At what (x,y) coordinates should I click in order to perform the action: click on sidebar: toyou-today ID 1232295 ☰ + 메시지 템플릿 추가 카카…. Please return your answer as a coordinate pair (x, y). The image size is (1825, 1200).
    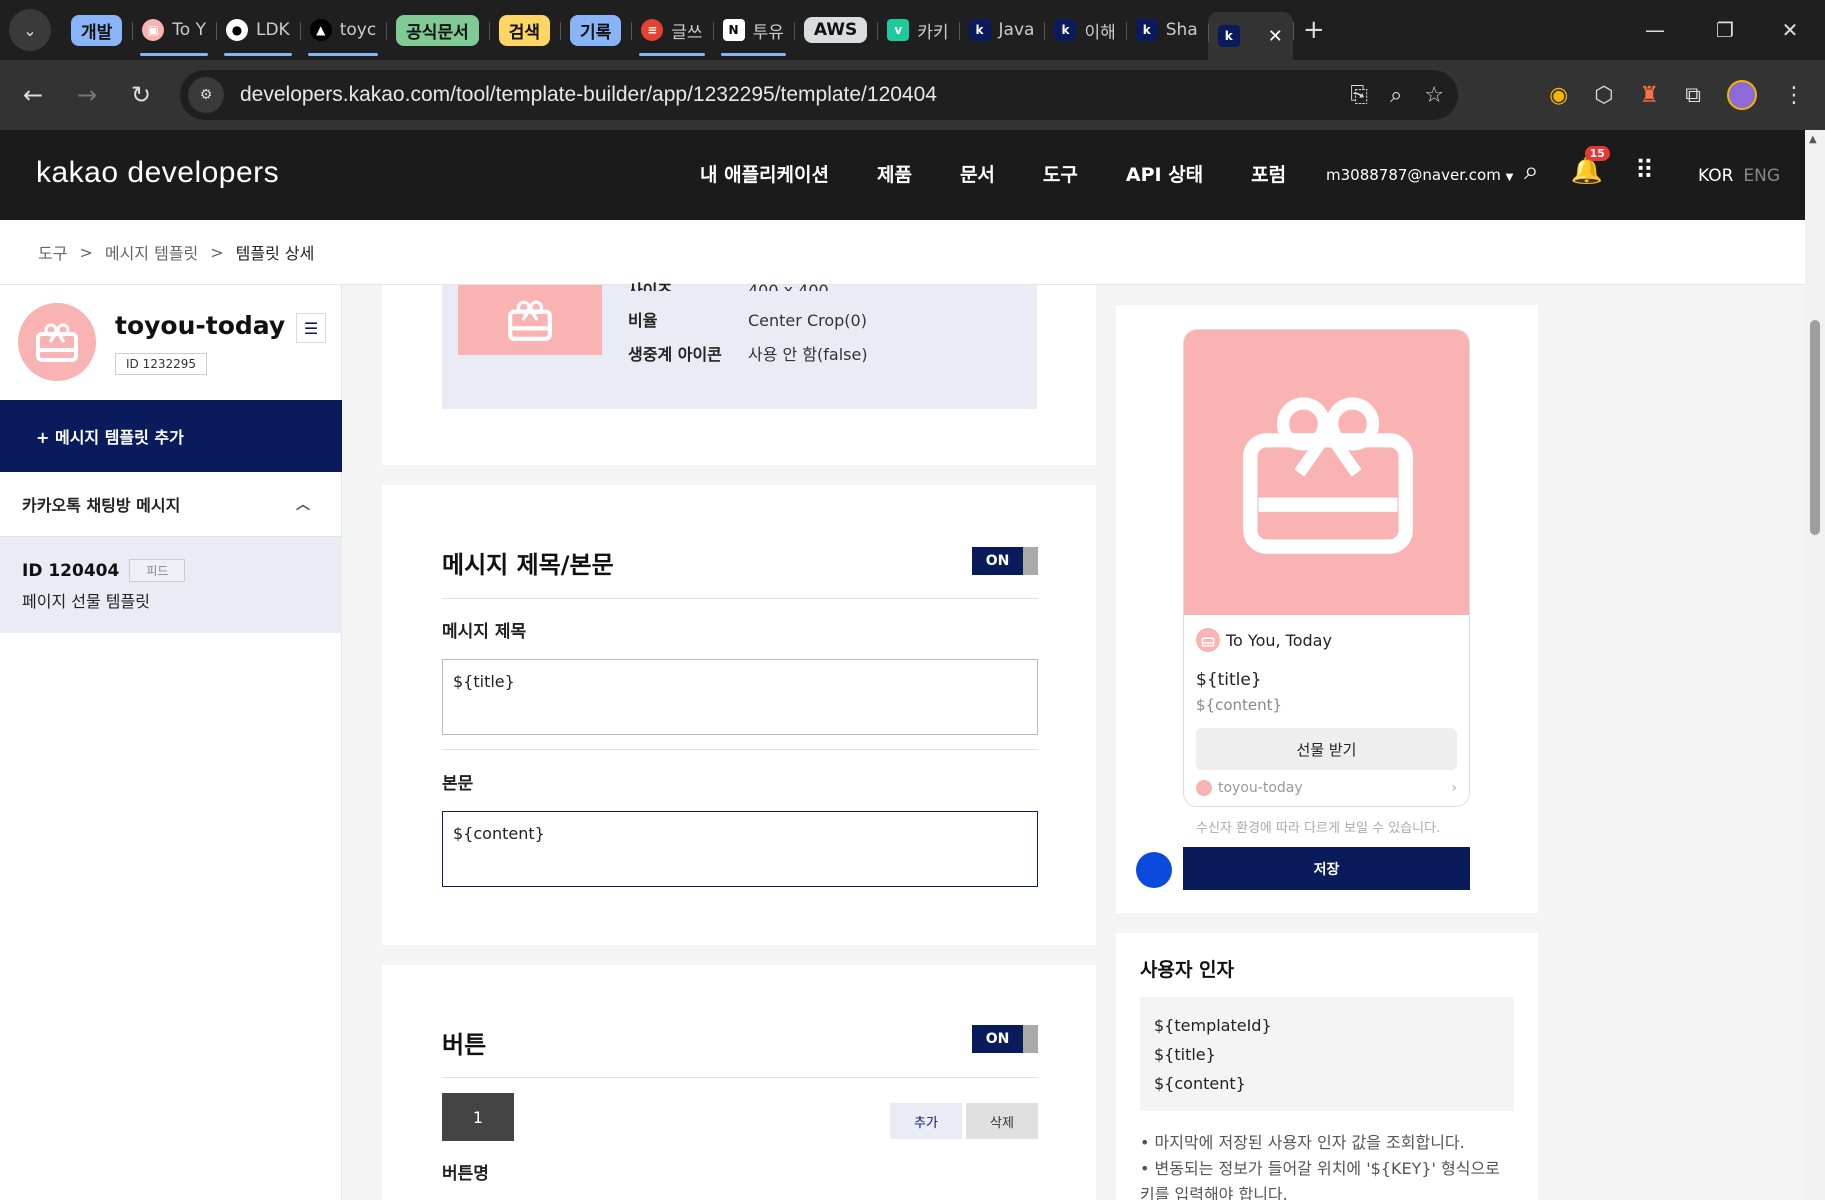
    Looking at the image, I should click on (171, 742).